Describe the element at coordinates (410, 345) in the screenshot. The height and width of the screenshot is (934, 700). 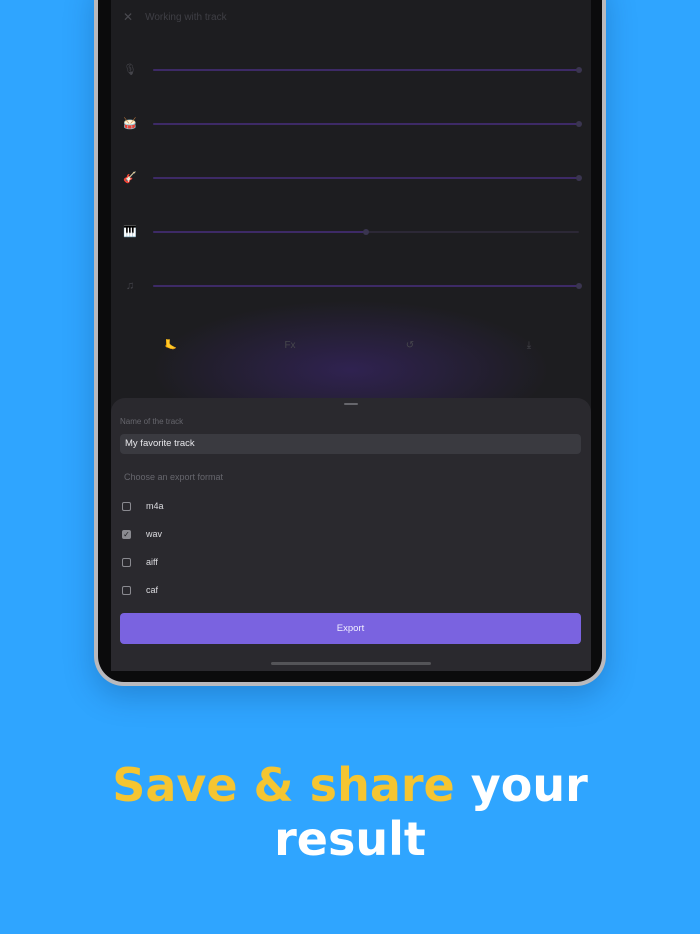
I see `undo-icon: ↺` at that location.